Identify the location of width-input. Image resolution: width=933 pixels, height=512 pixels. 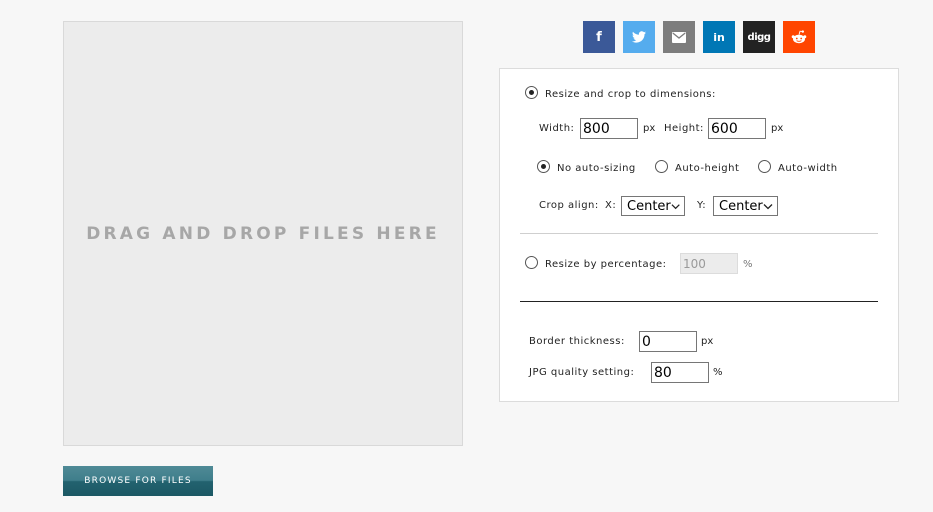
(609, 128).